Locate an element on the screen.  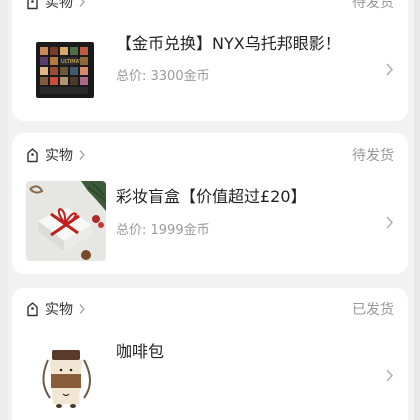
page-right-edge is located at coordinates (417, 210).